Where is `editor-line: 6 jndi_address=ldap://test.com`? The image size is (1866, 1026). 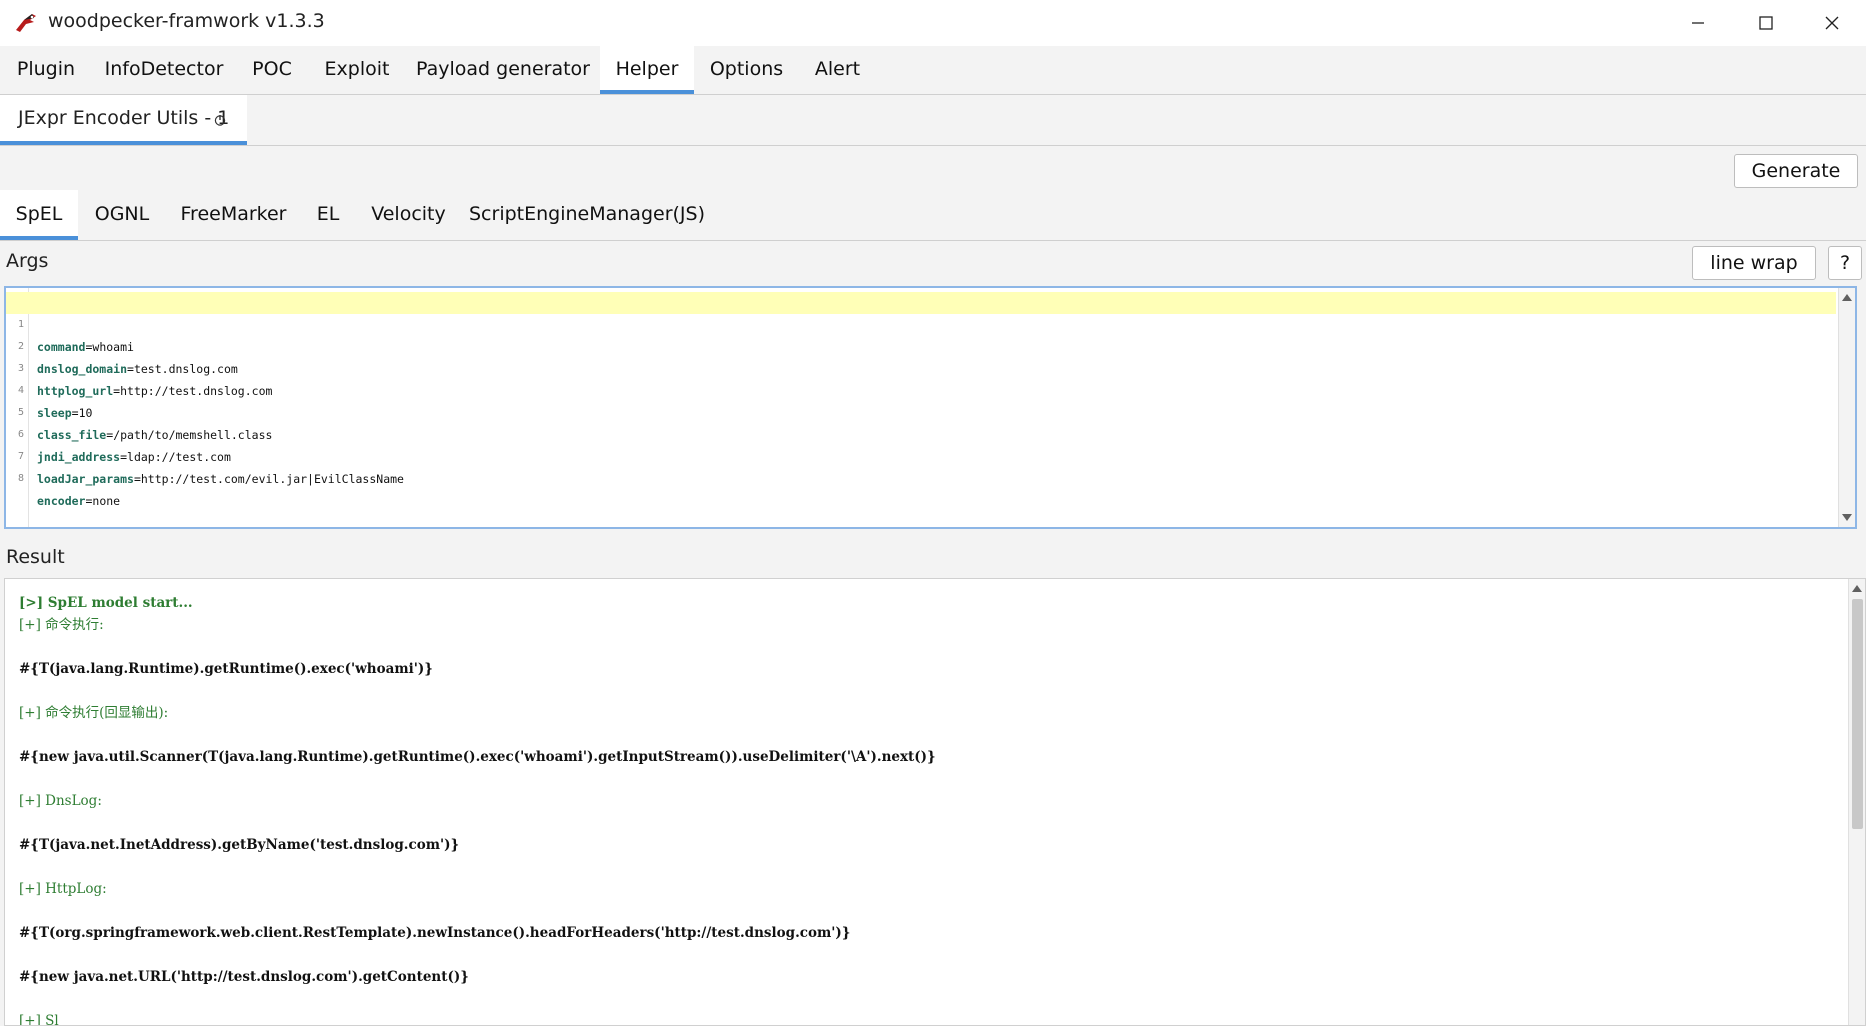 editor-line: 6 jndi_address=ldap://test.com is located at coordinates (921, 433).